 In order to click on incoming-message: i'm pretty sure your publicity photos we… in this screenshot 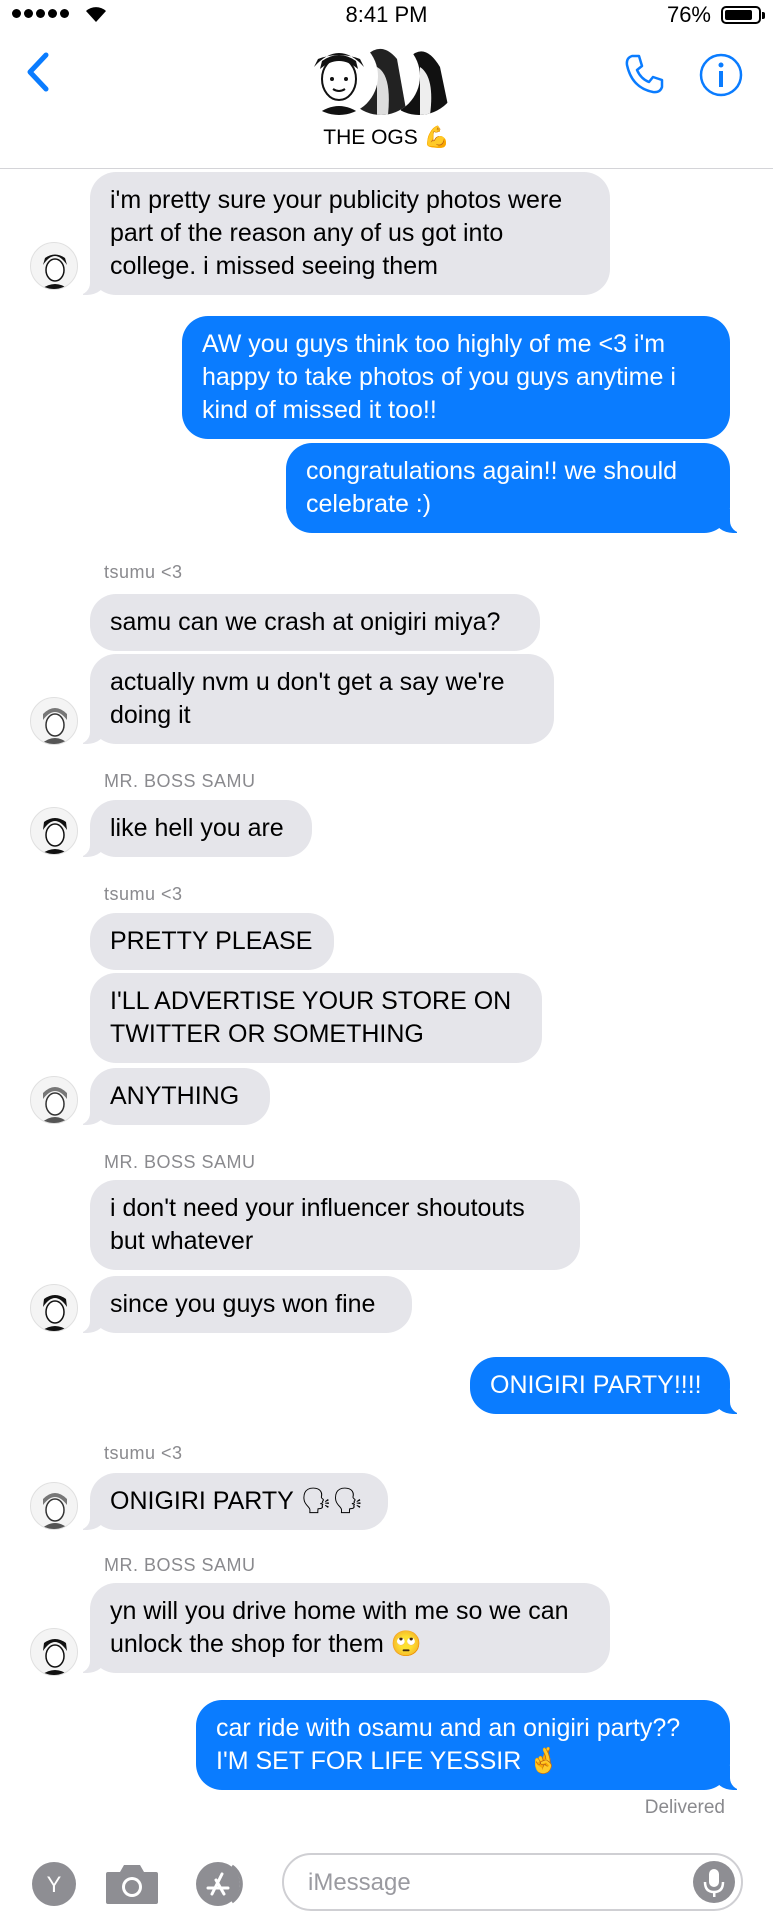, I will do `click(343, 233)`.